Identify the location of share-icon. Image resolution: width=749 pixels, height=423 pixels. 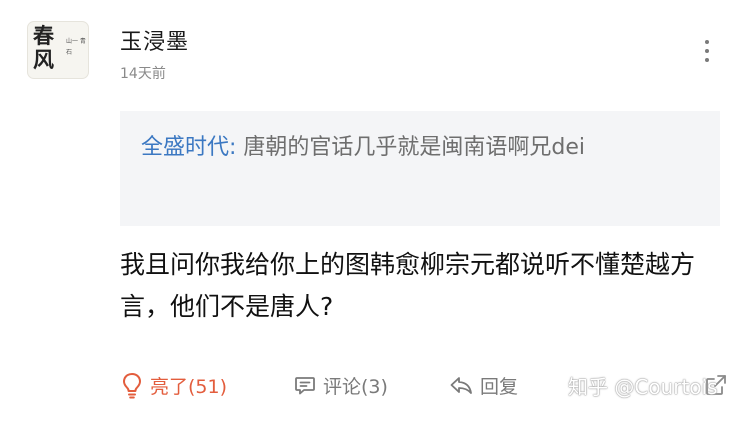
(716, 385).